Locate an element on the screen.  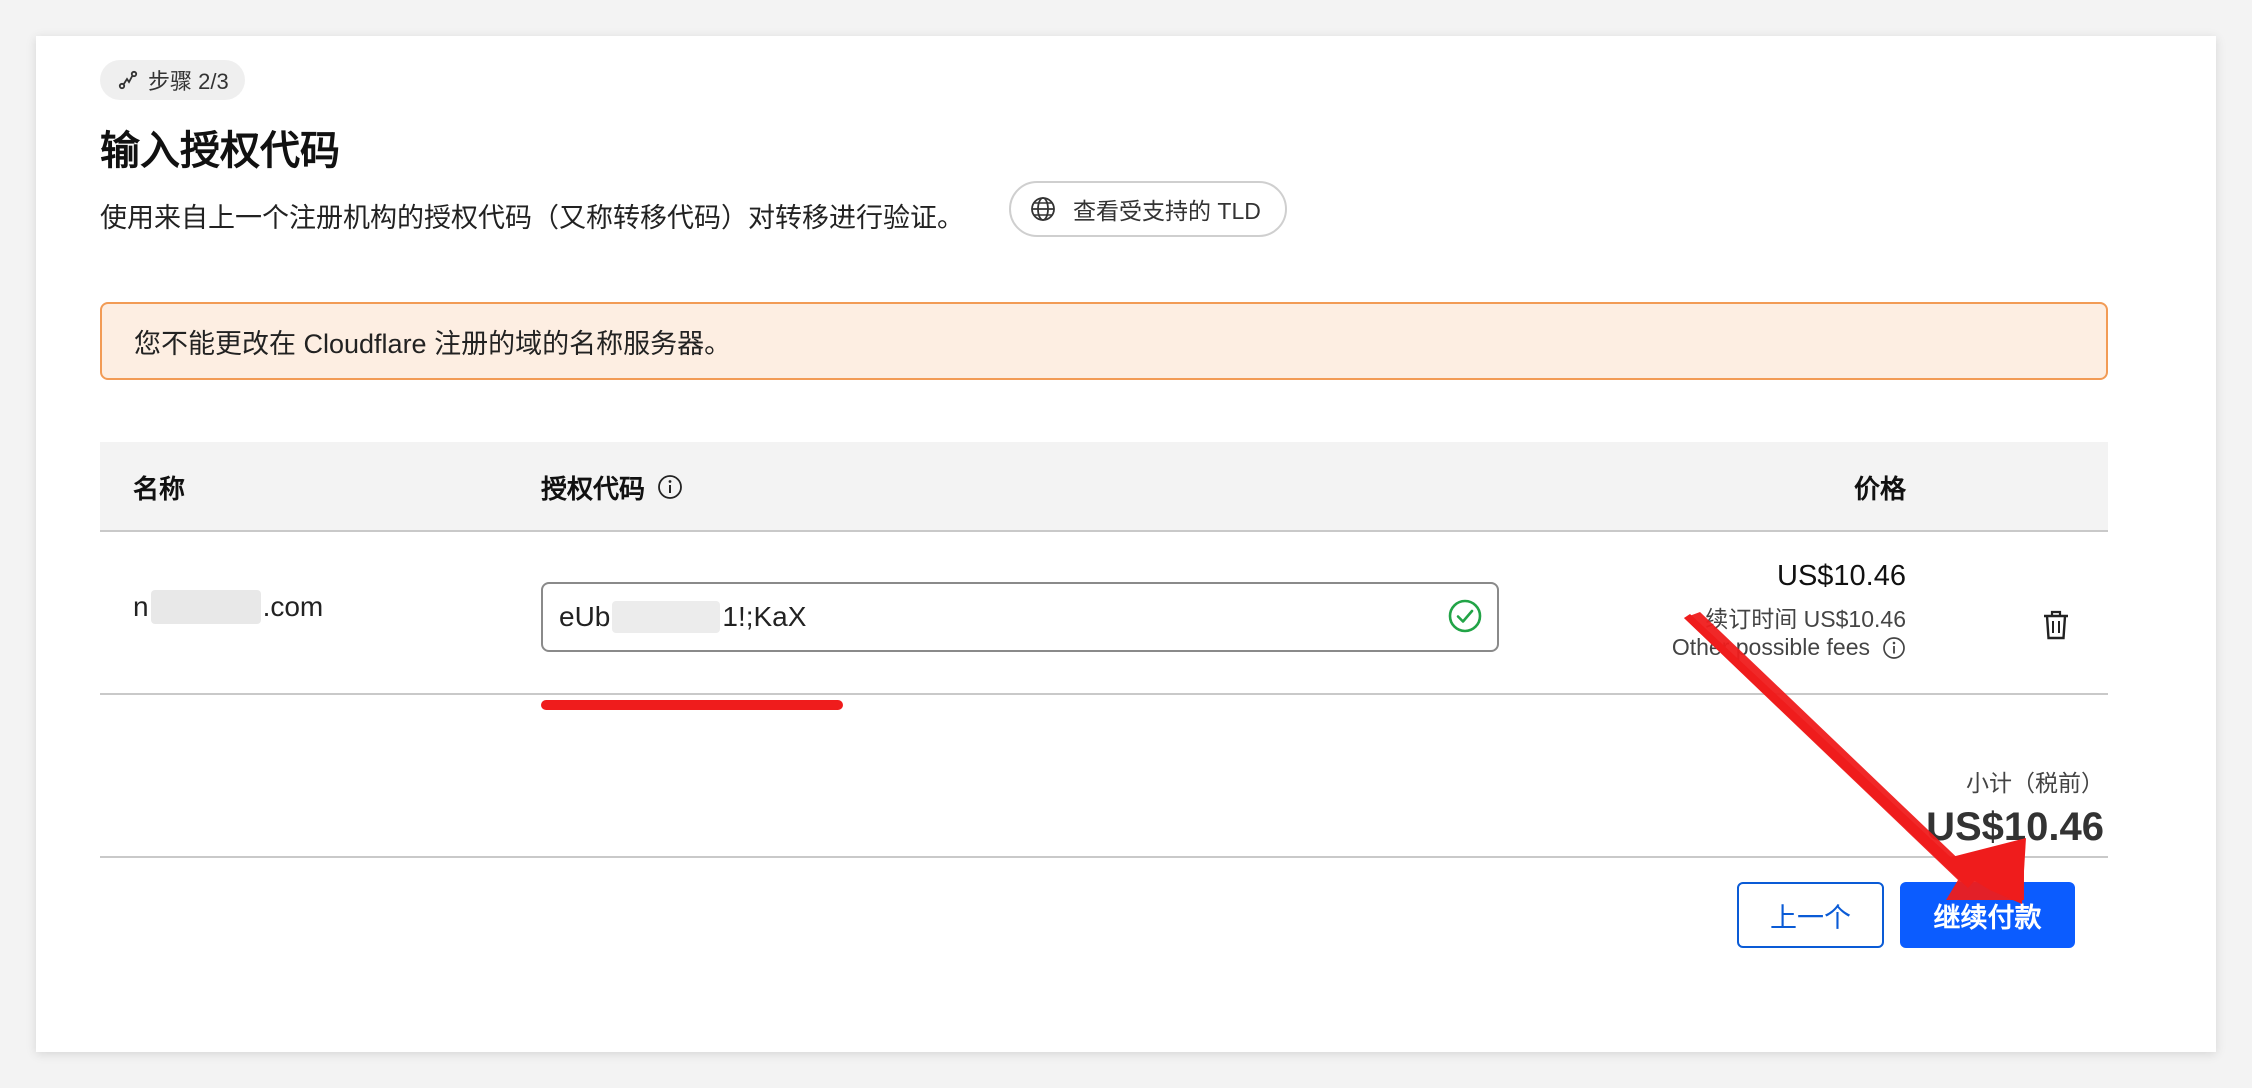
page-title: 输入授权代码 is located at coordinates (220, 151).